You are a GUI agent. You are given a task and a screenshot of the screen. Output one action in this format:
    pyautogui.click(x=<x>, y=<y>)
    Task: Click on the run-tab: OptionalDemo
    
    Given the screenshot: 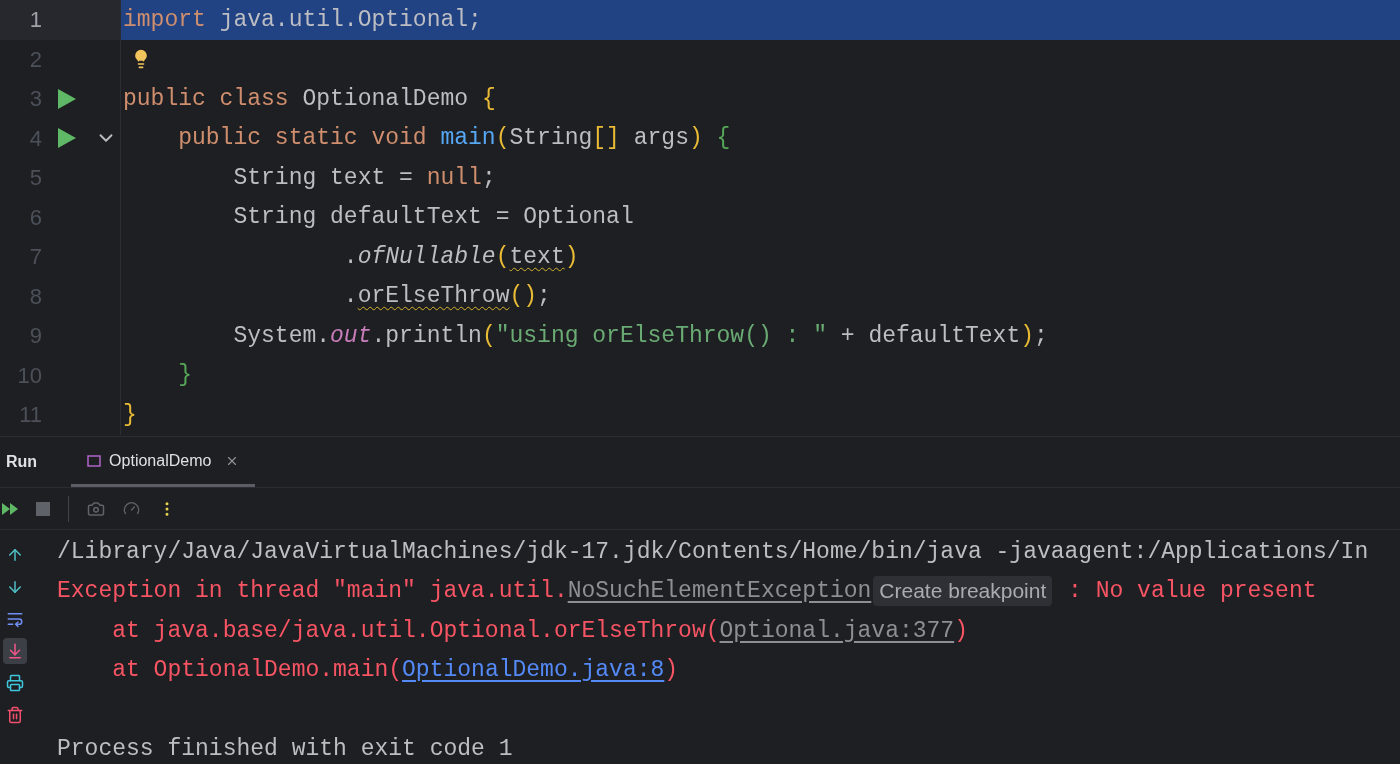 What is the action you would take?
    pyautogui.click(x=163, y=462)
    